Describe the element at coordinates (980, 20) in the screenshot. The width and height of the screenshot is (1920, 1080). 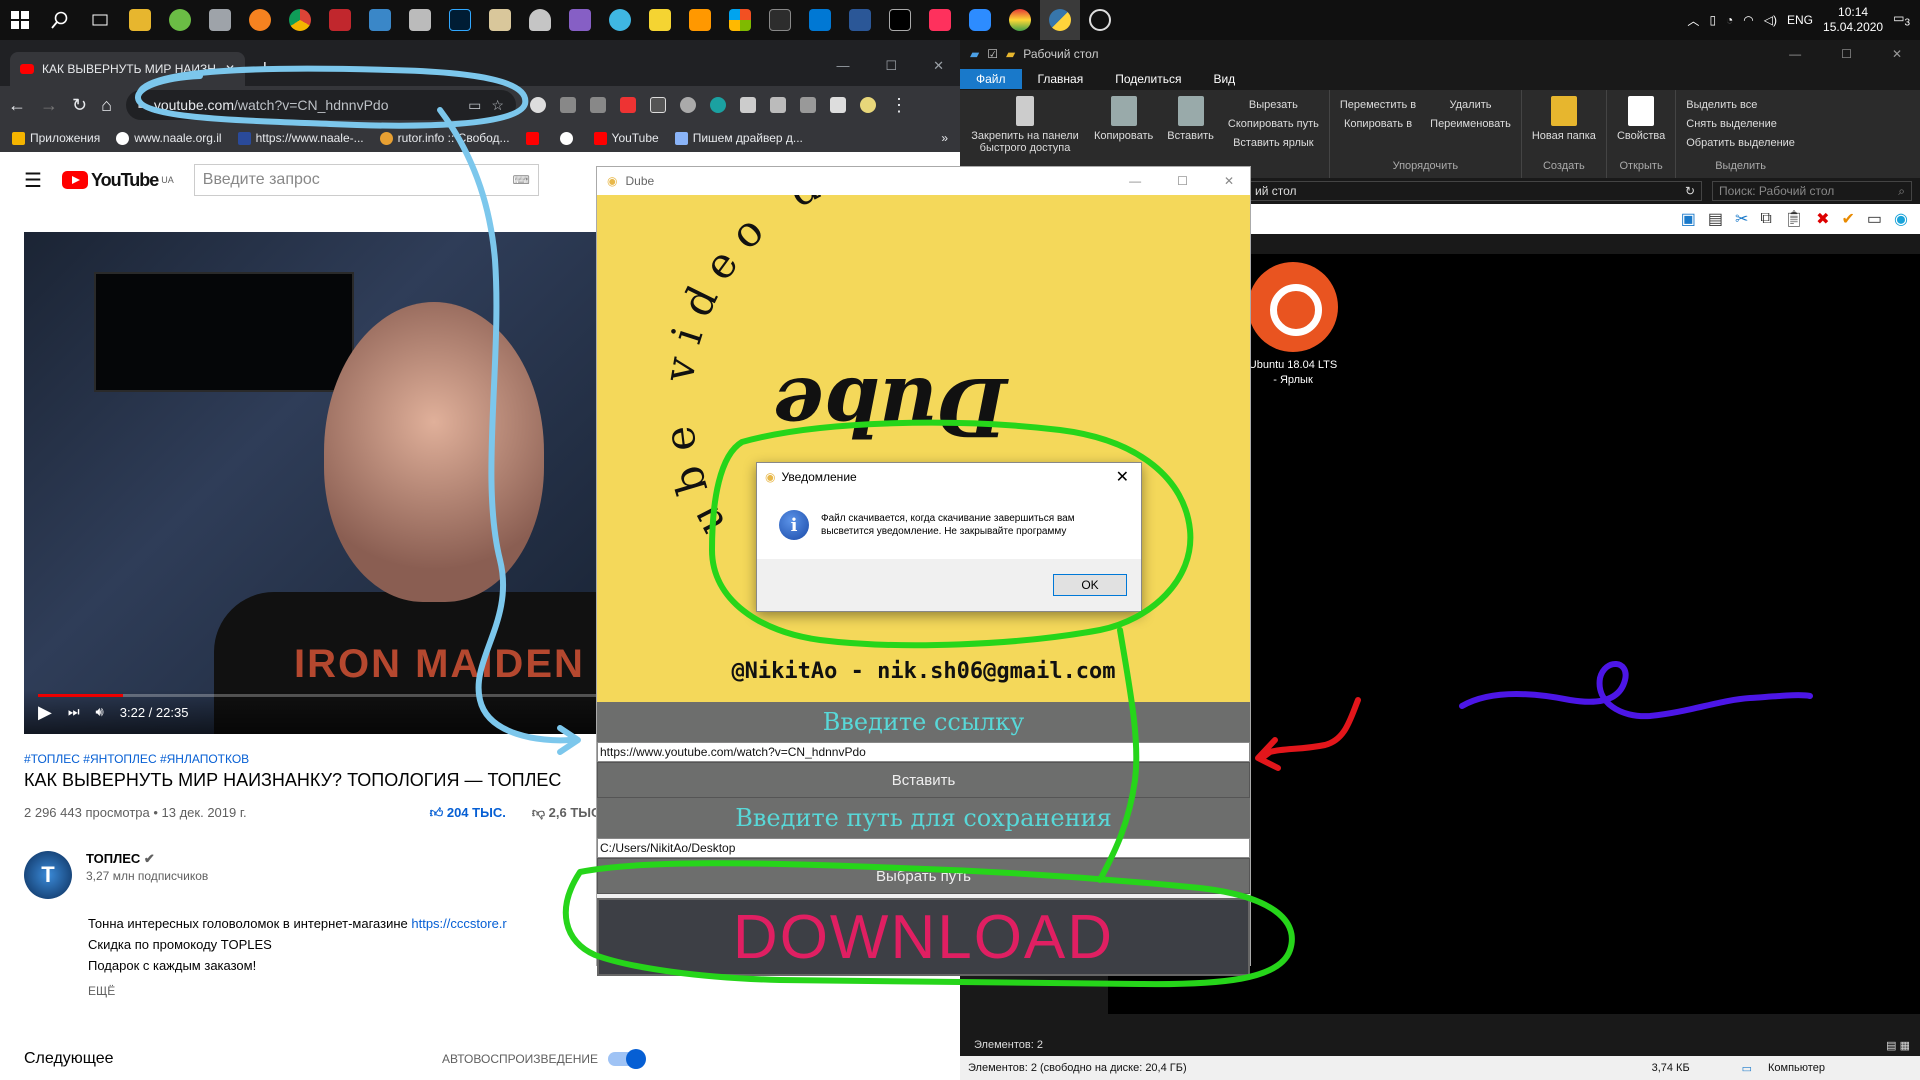
I see `zoom-icon` at that location.